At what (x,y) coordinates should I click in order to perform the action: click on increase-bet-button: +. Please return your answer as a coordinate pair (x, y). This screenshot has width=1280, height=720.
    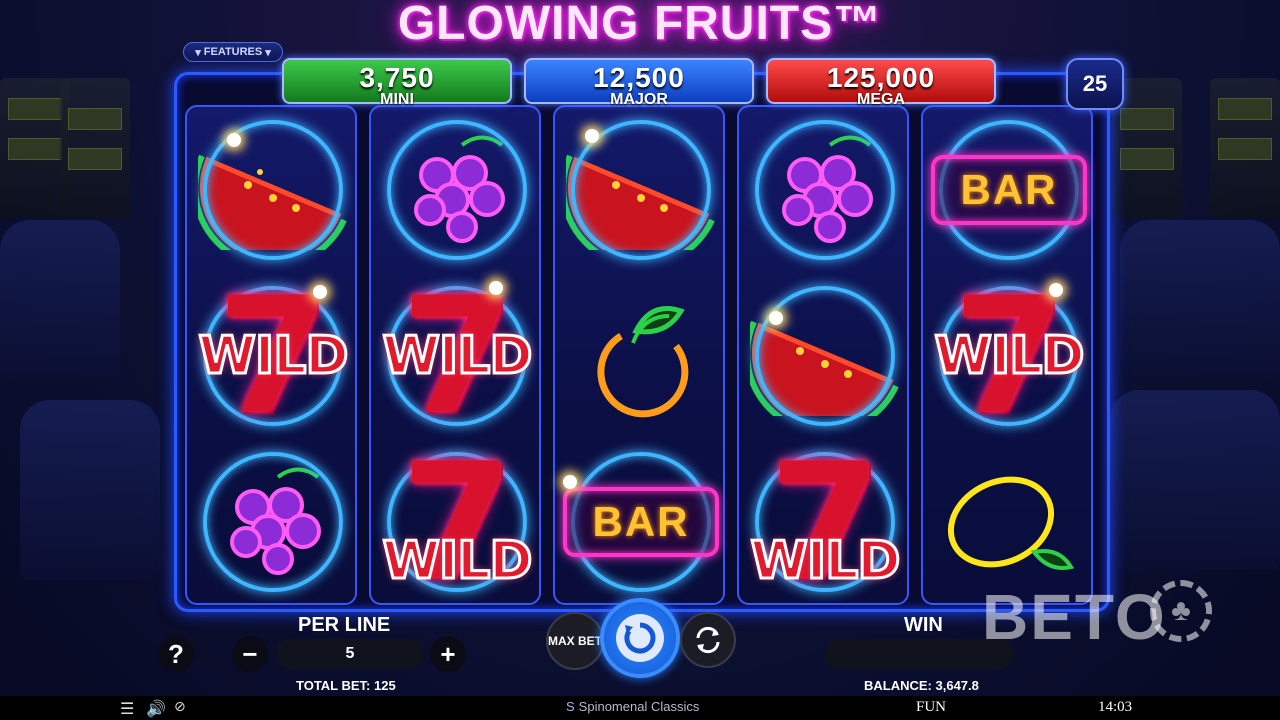
    Looking at the image, I should click on (448, 654).